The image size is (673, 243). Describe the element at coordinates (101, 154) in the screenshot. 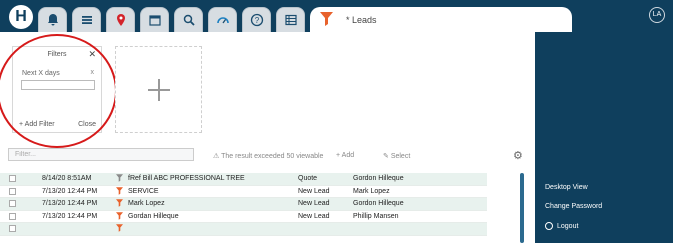

I see `filter-input` at that location.